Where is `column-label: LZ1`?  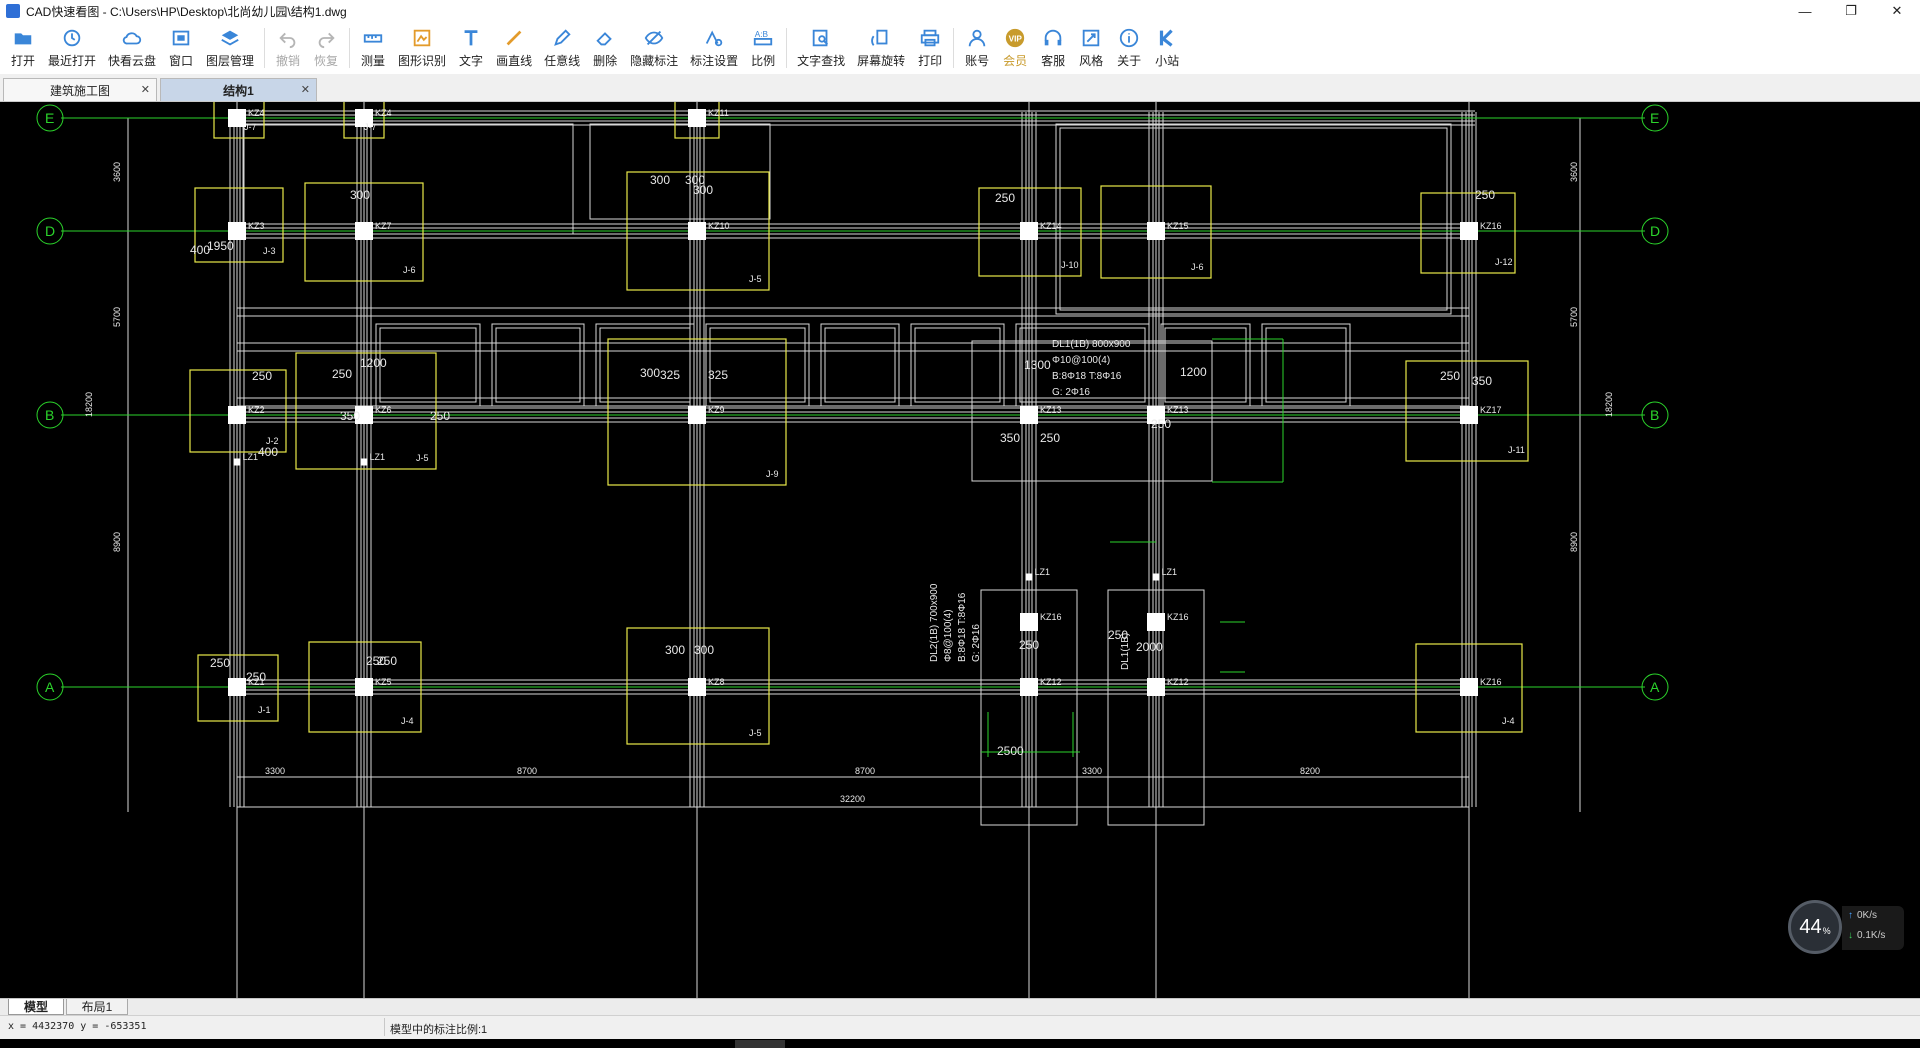
column-label: LZ1 is located at coordinates (251, 457).